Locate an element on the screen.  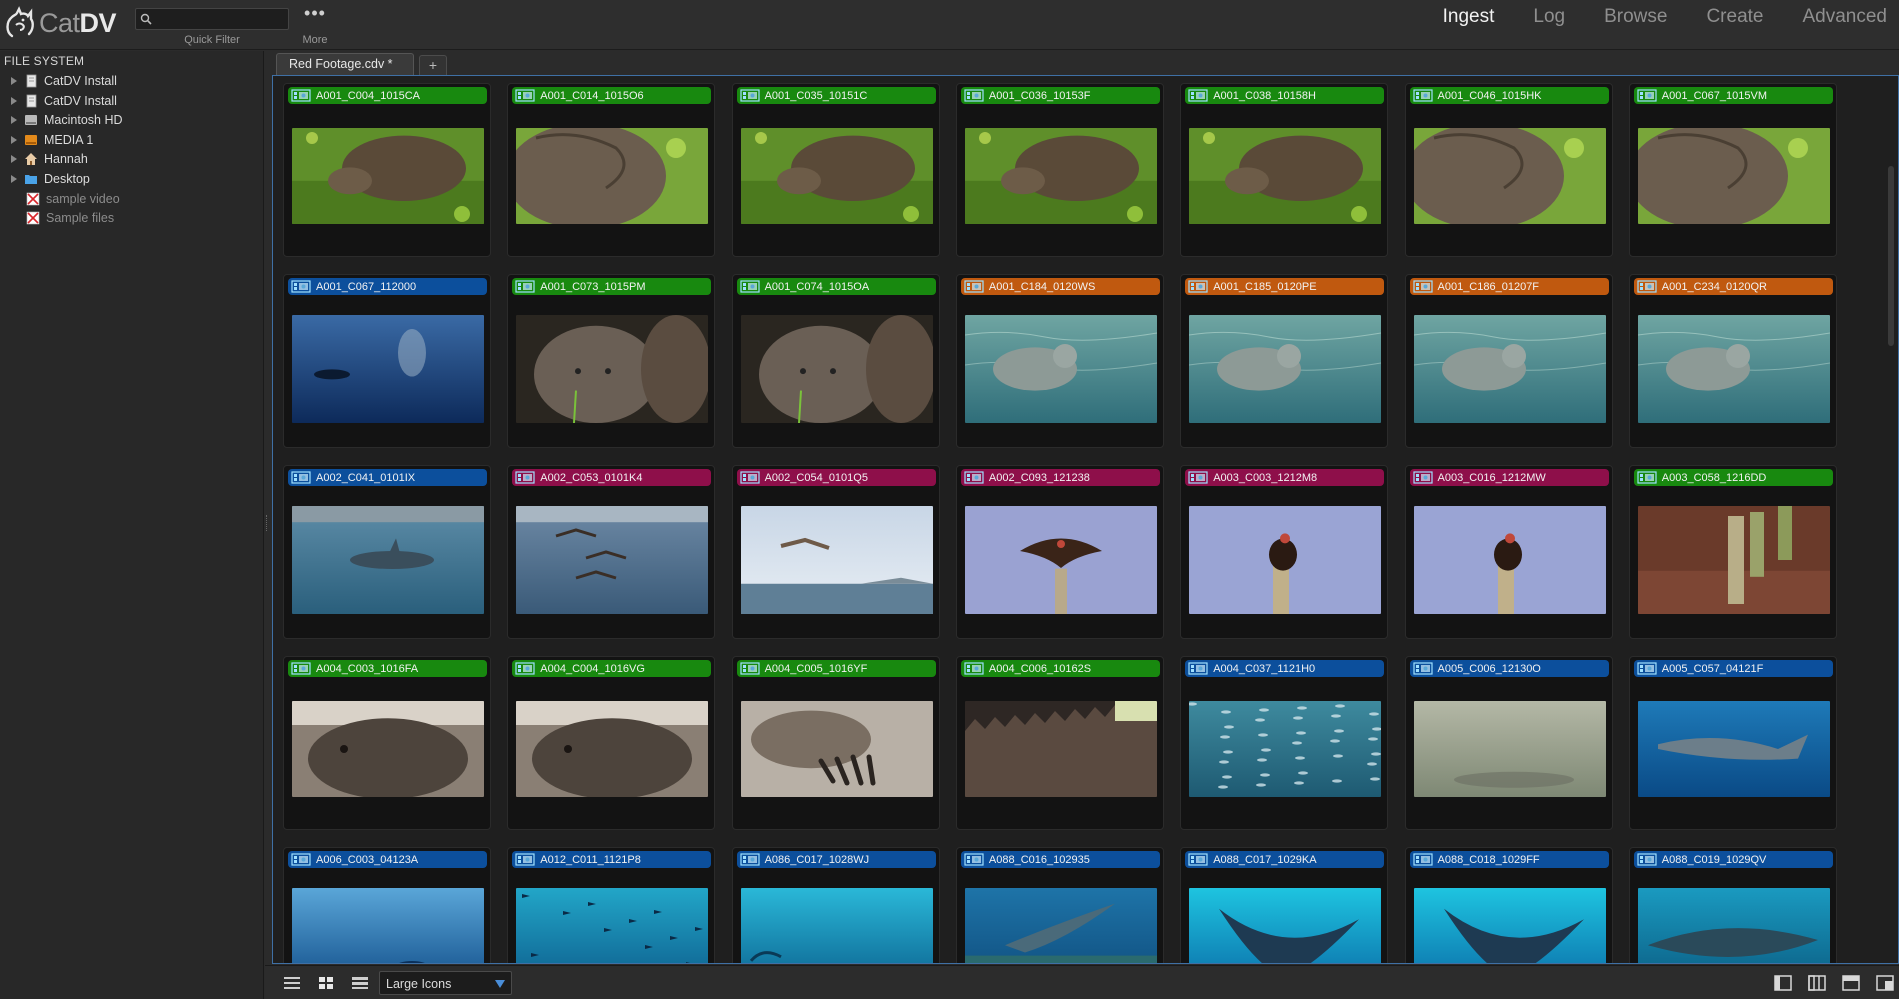
clip-tile: A001_C014_1015O6 is located at coordinates (611, 170).